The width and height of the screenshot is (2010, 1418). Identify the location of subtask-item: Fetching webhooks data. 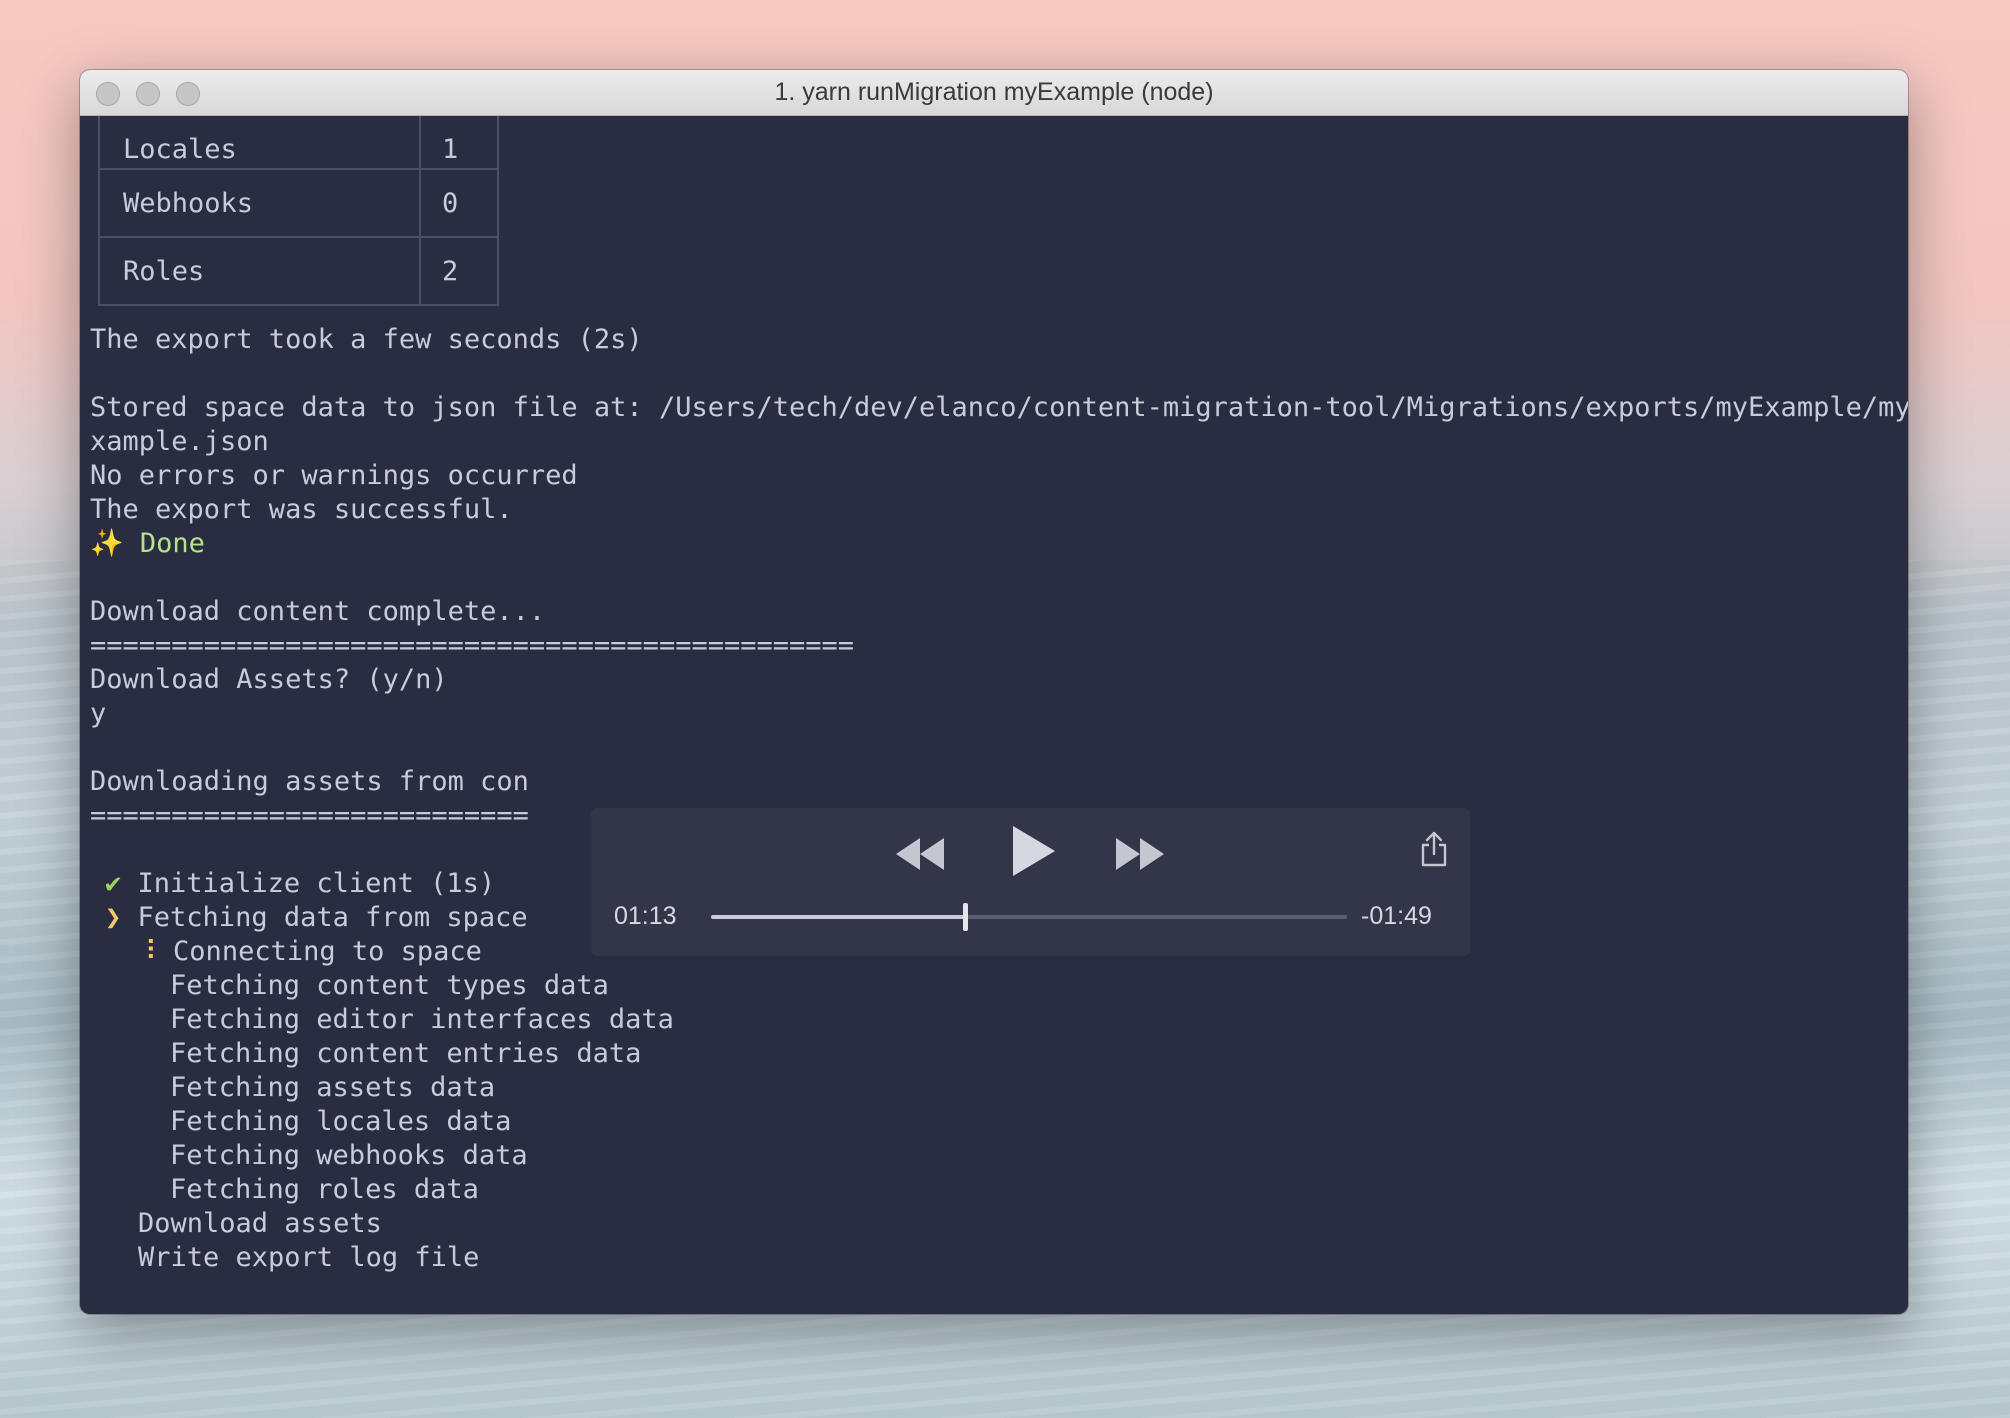
(349, 1155).